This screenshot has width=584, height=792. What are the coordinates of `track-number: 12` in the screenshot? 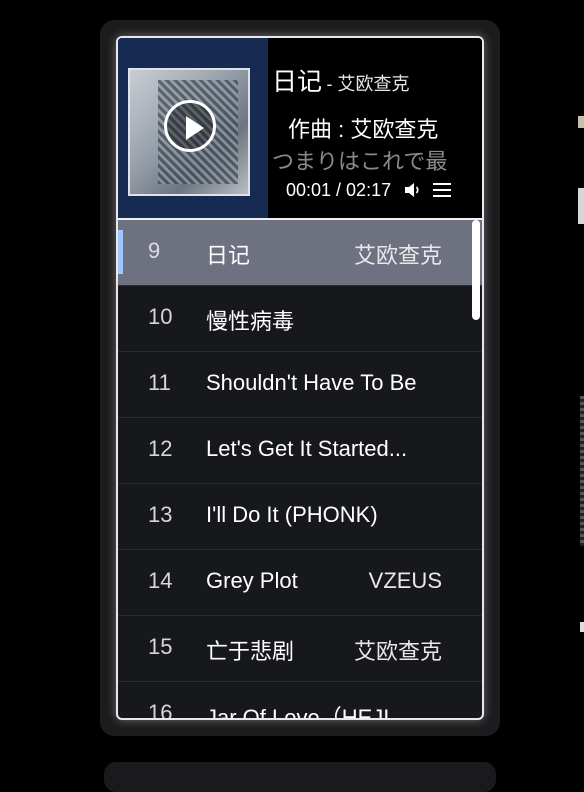 It's located at (160, 448).